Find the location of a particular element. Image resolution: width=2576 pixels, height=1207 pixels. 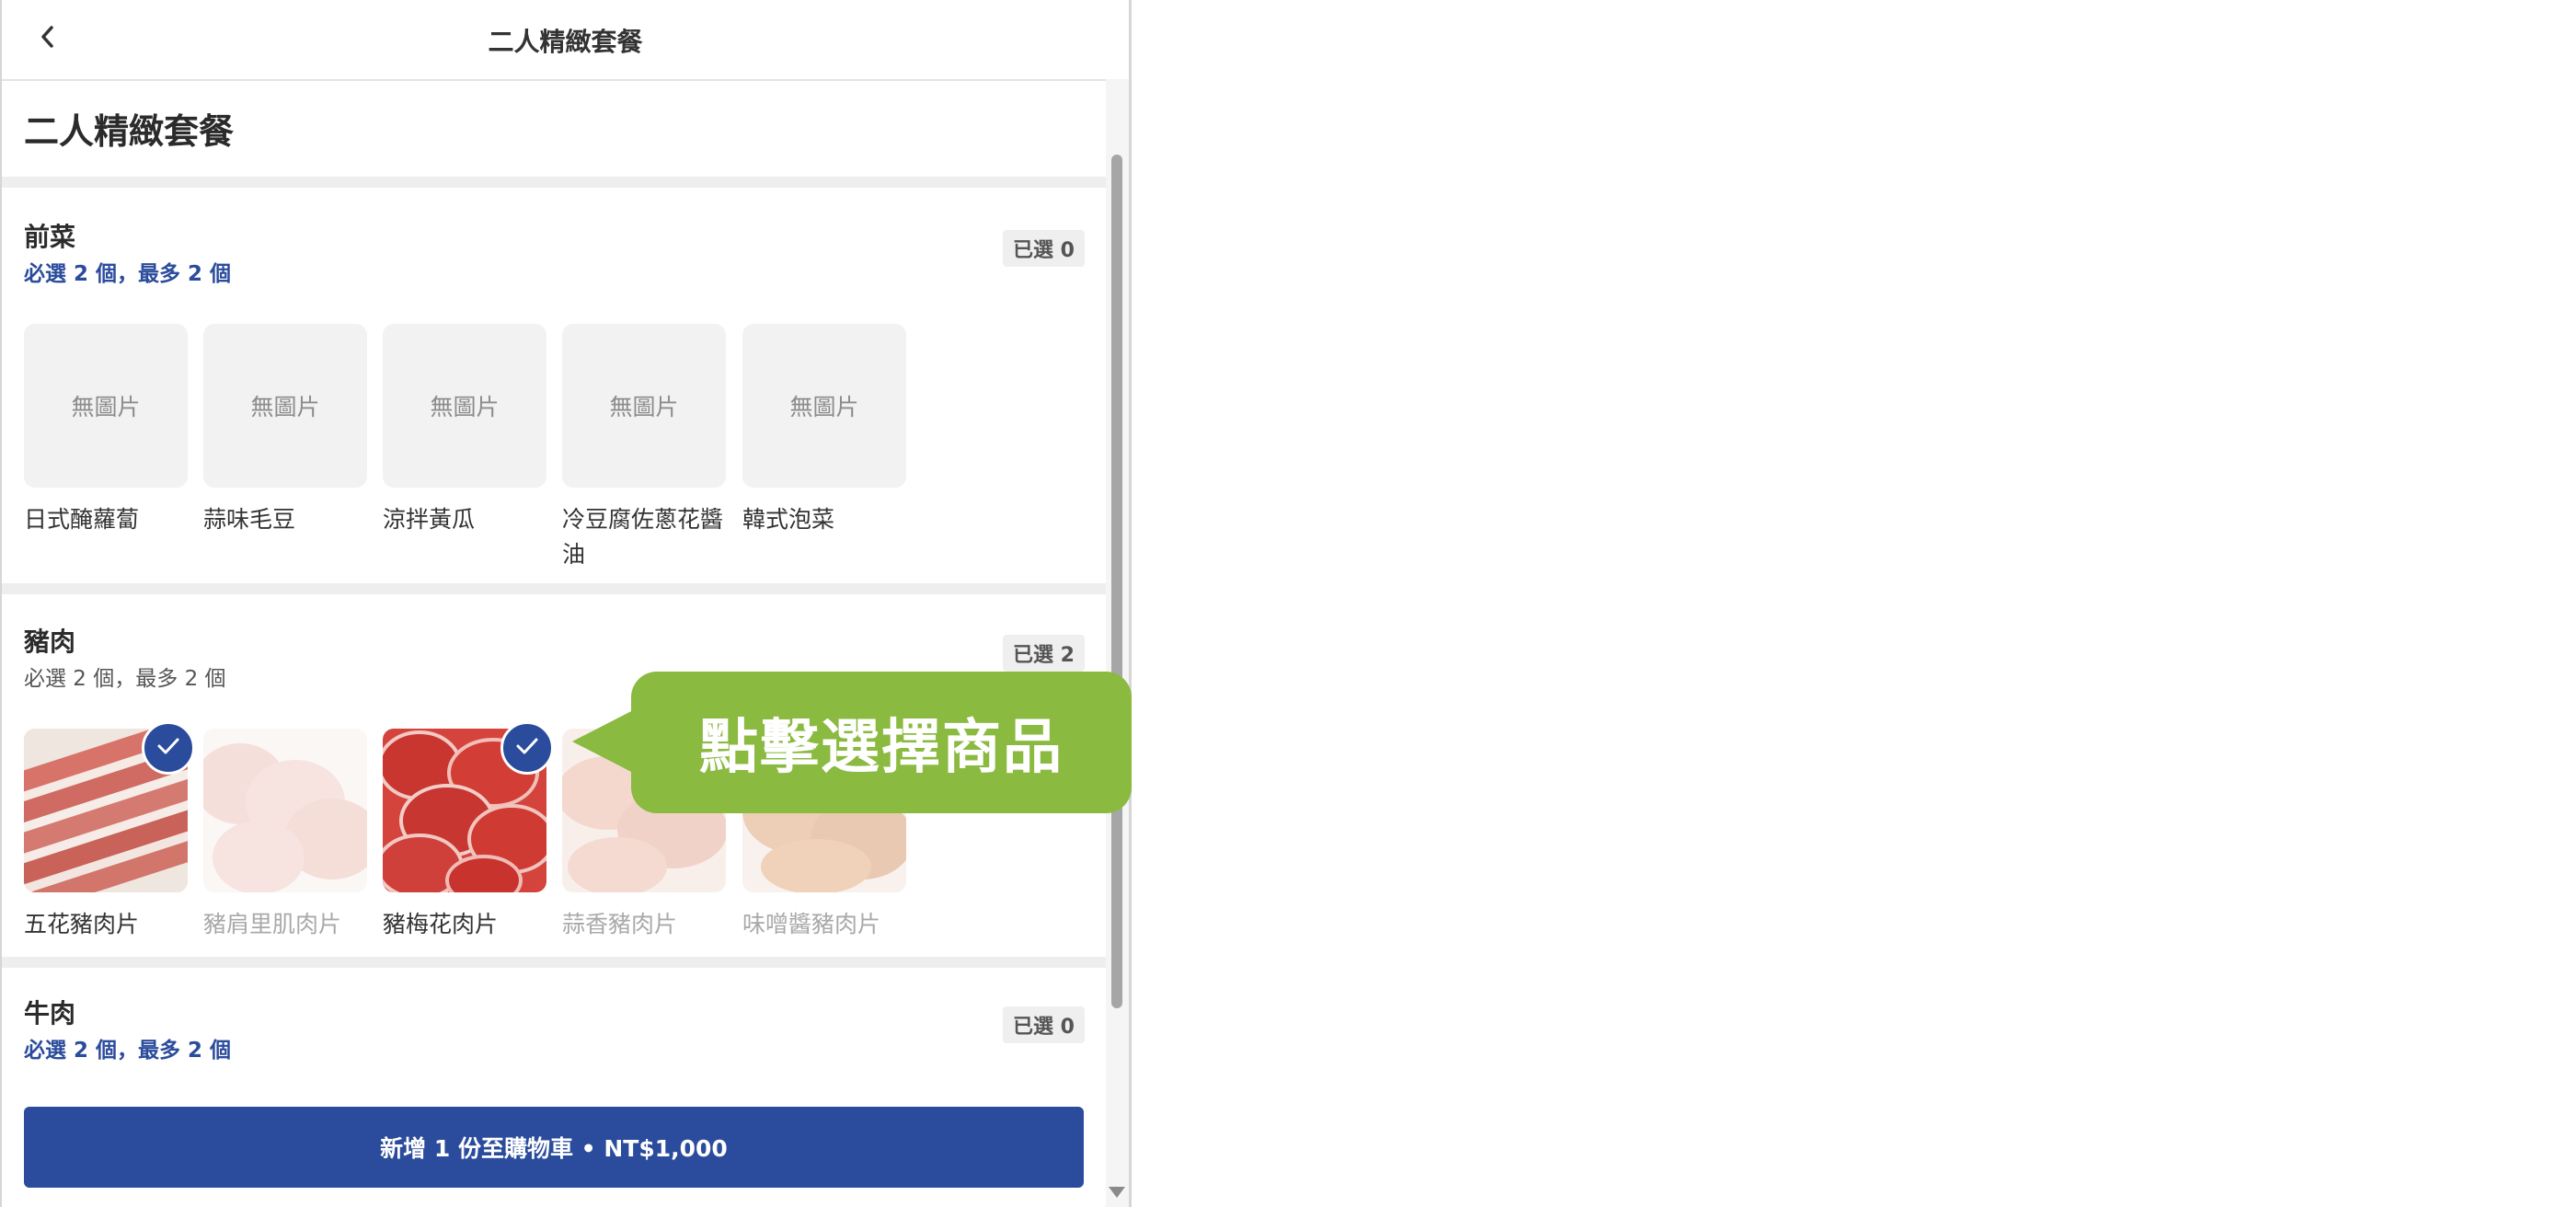

scroll-down-arrow-icon is located at coordinates (1117, 1192).